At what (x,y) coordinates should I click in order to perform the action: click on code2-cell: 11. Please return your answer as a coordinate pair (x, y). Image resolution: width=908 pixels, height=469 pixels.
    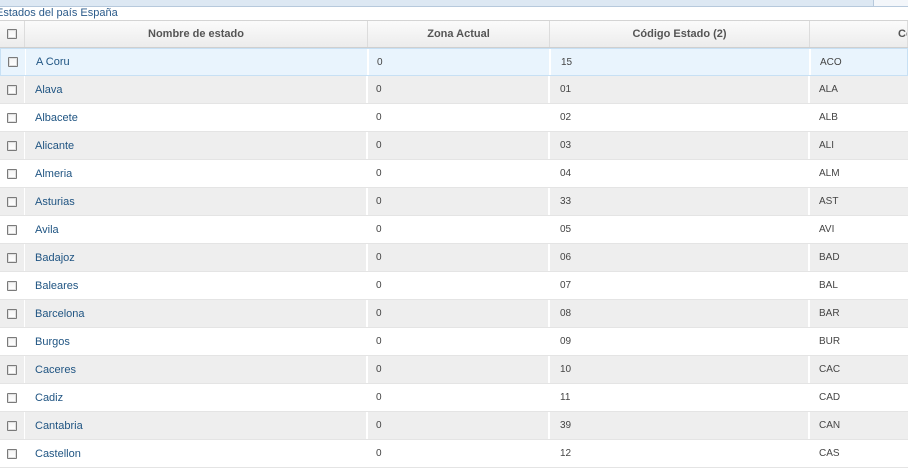
    Looking at the image, I should click on (680, 397).